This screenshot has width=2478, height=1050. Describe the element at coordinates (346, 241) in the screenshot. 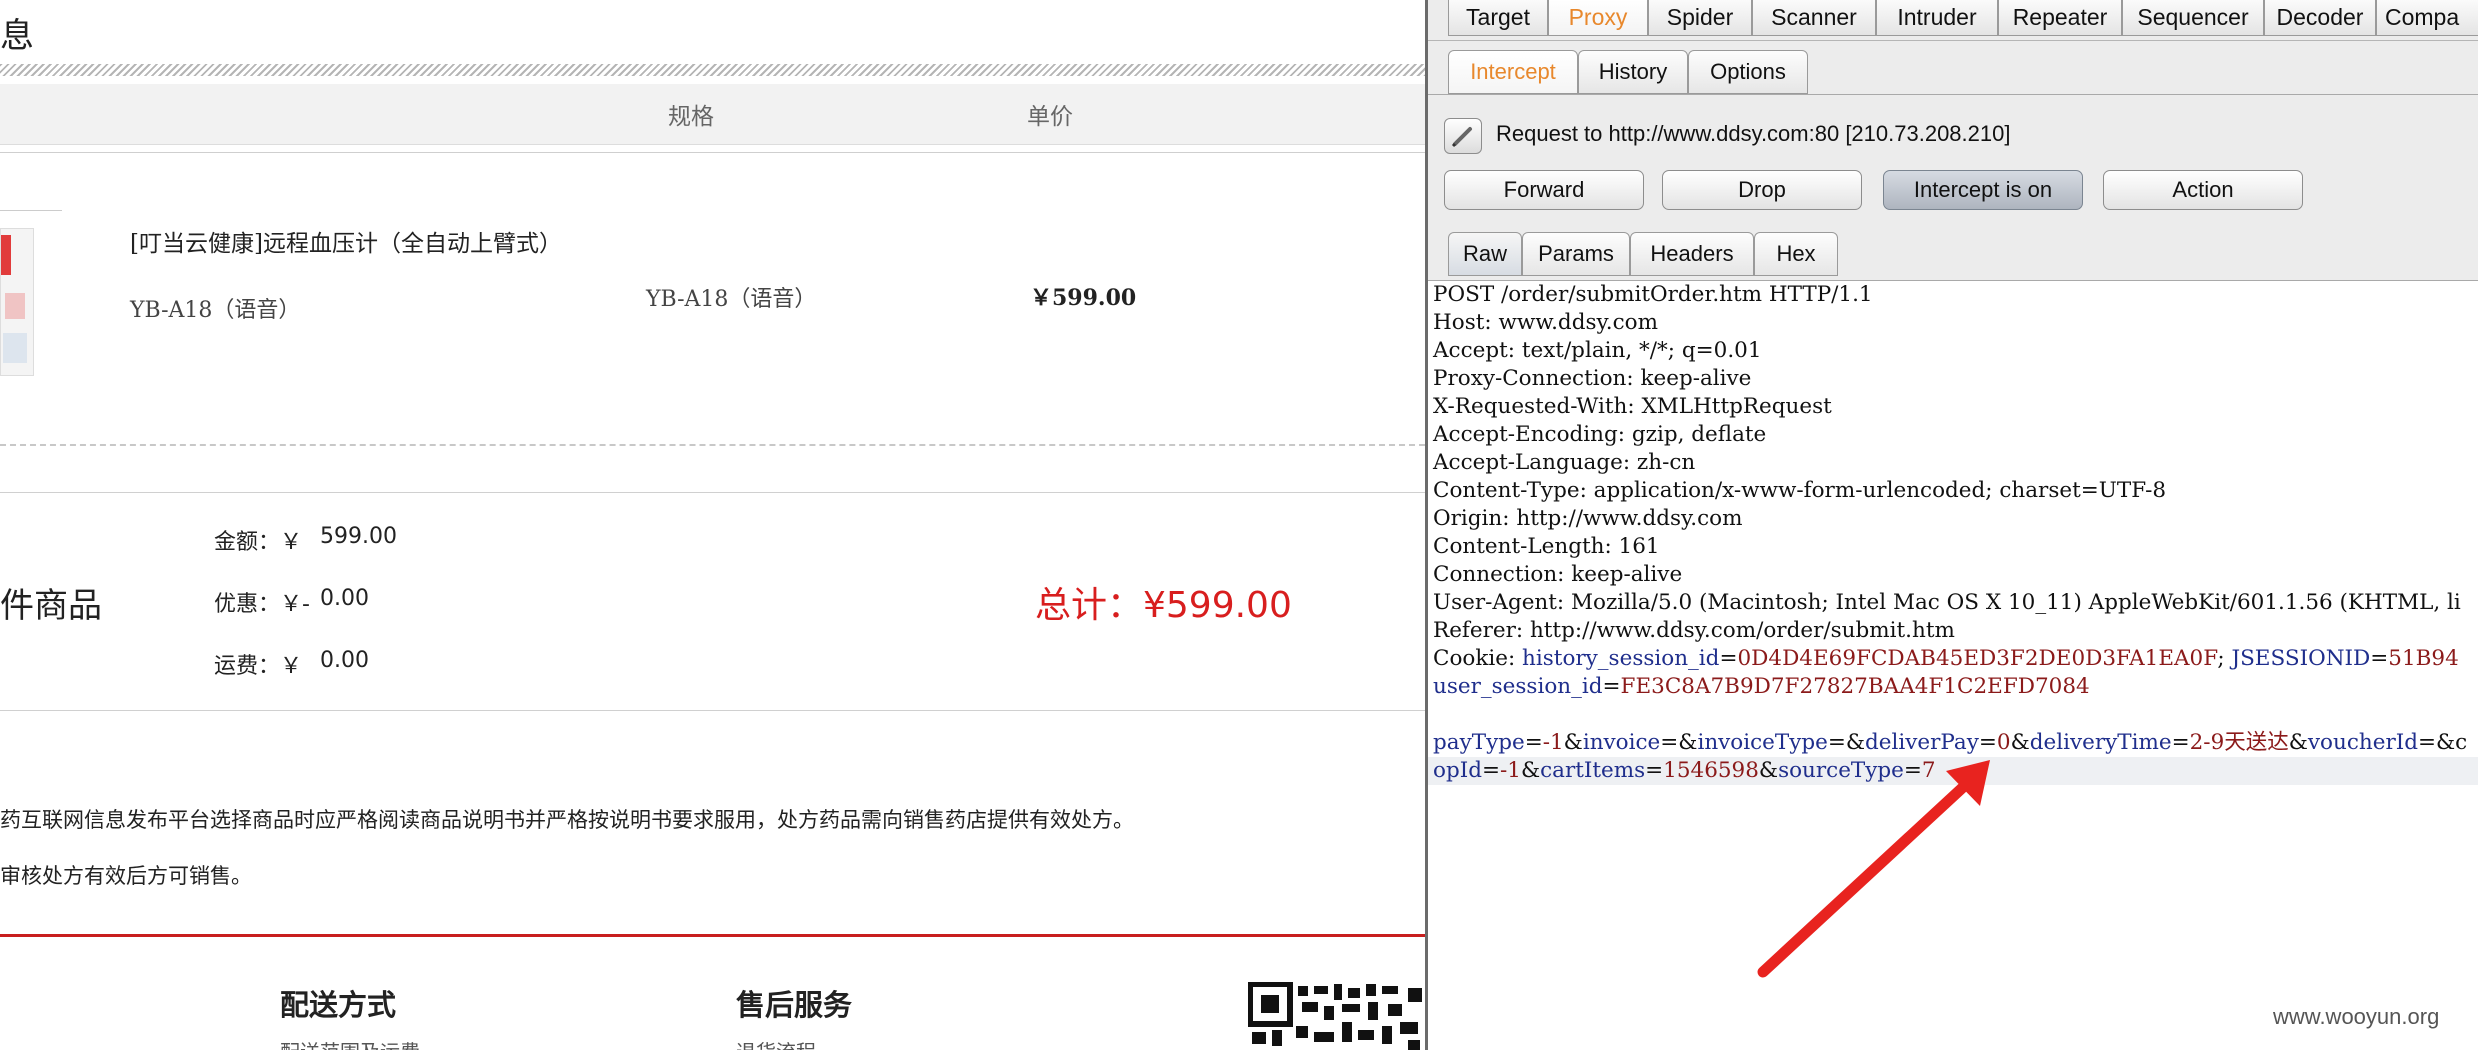

I see `product-name: [叮当云健康]远程血压计（全自动上臂式）` at that location.